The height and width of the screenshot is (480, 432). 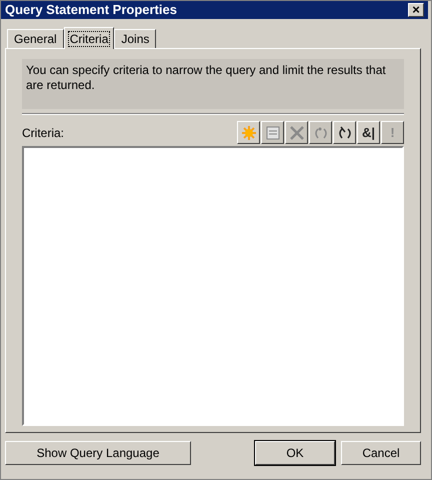 I want to click on dialog-button: OK, so click(x=295, y=453).